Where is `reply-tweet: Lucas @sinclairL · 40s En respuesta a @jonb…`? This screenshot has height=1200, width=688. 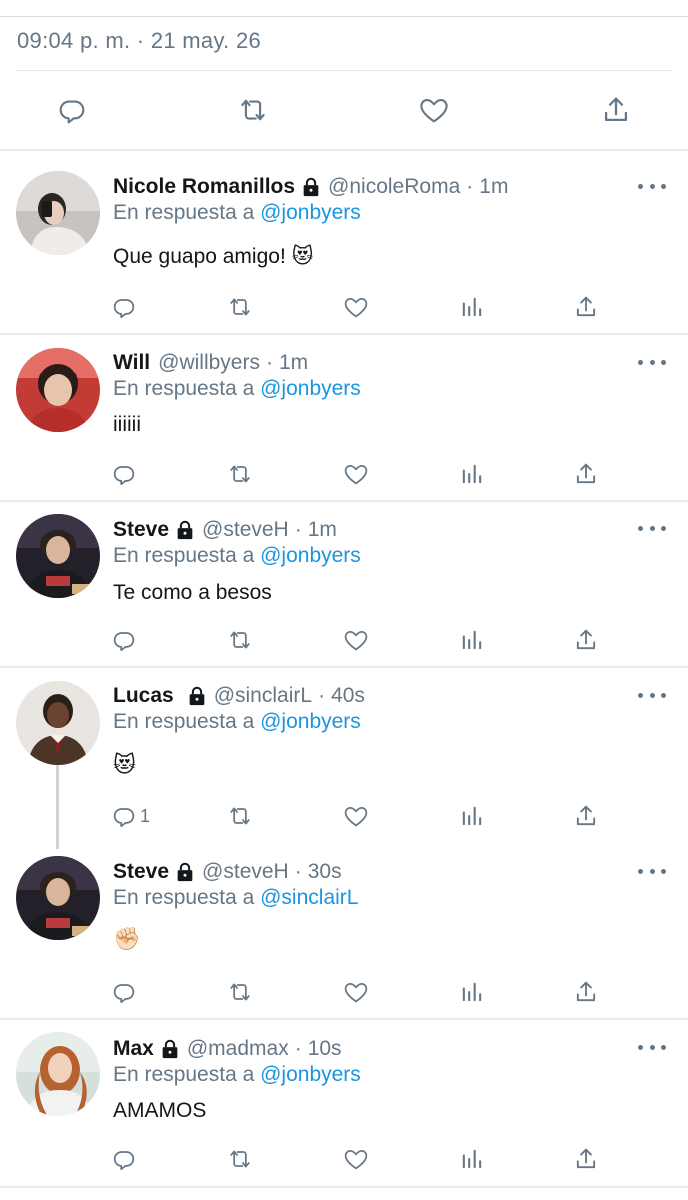 reply-tweet: Lucas @sinclairL · 40s En respuesta a @jonb… is located at coordinates (344, 754).